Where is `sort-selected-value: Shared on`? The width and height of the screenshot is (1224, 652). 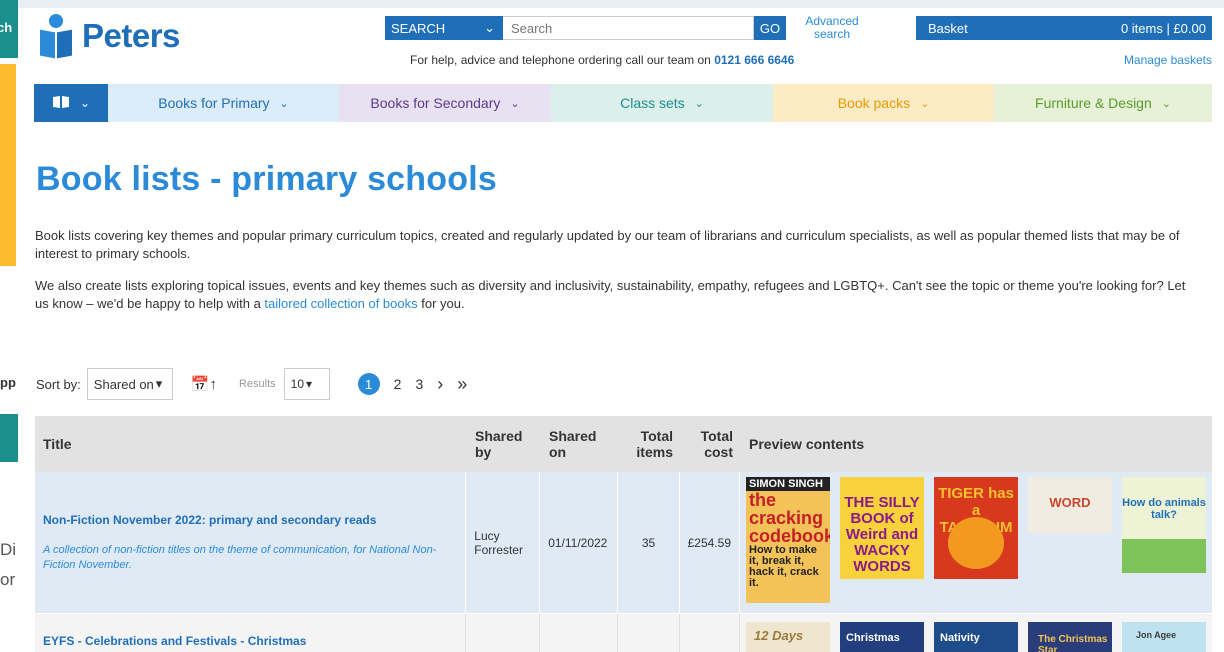 sort-selected-value: Shared on is located at coordinates (123, 384).